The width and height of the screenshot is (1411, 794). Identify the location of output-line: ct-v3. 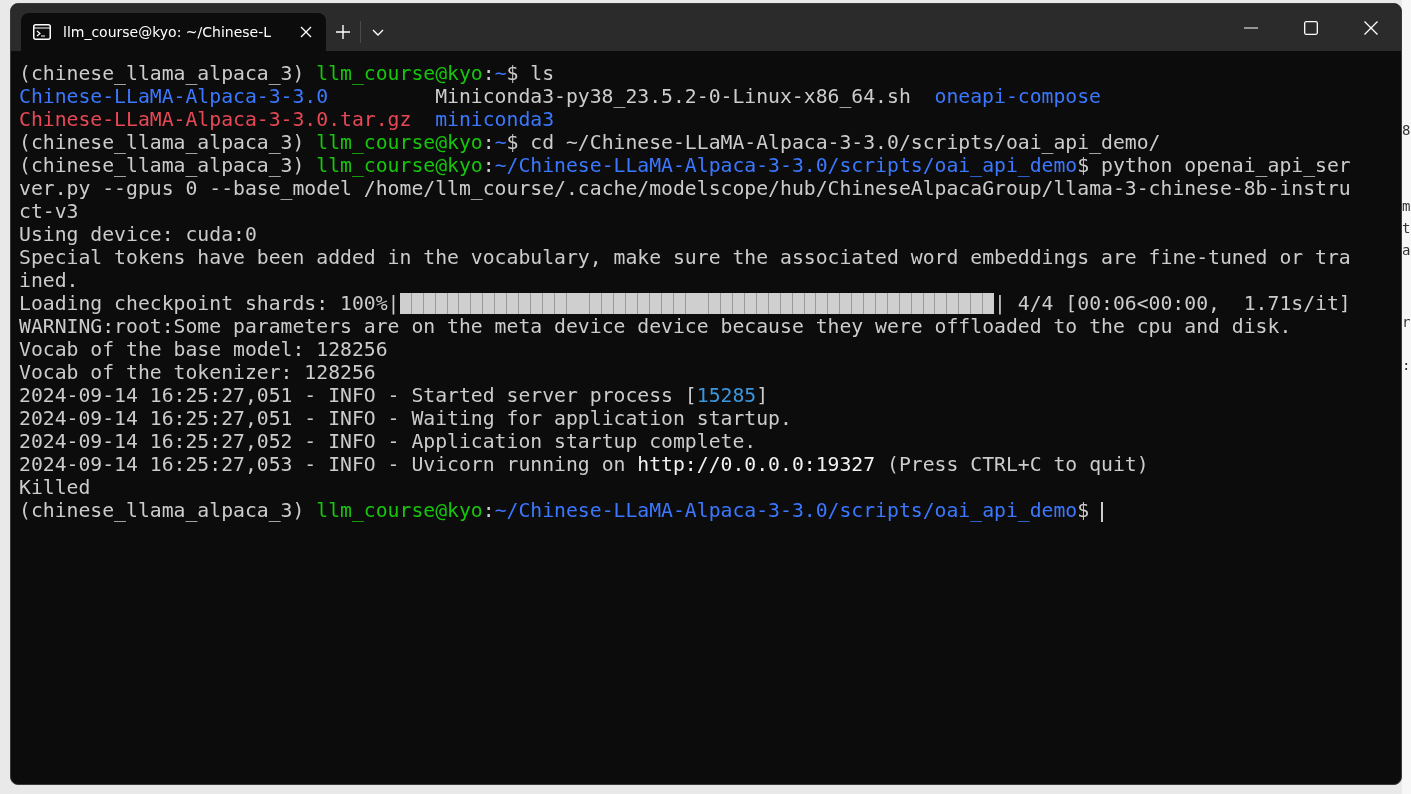
(49, 211).